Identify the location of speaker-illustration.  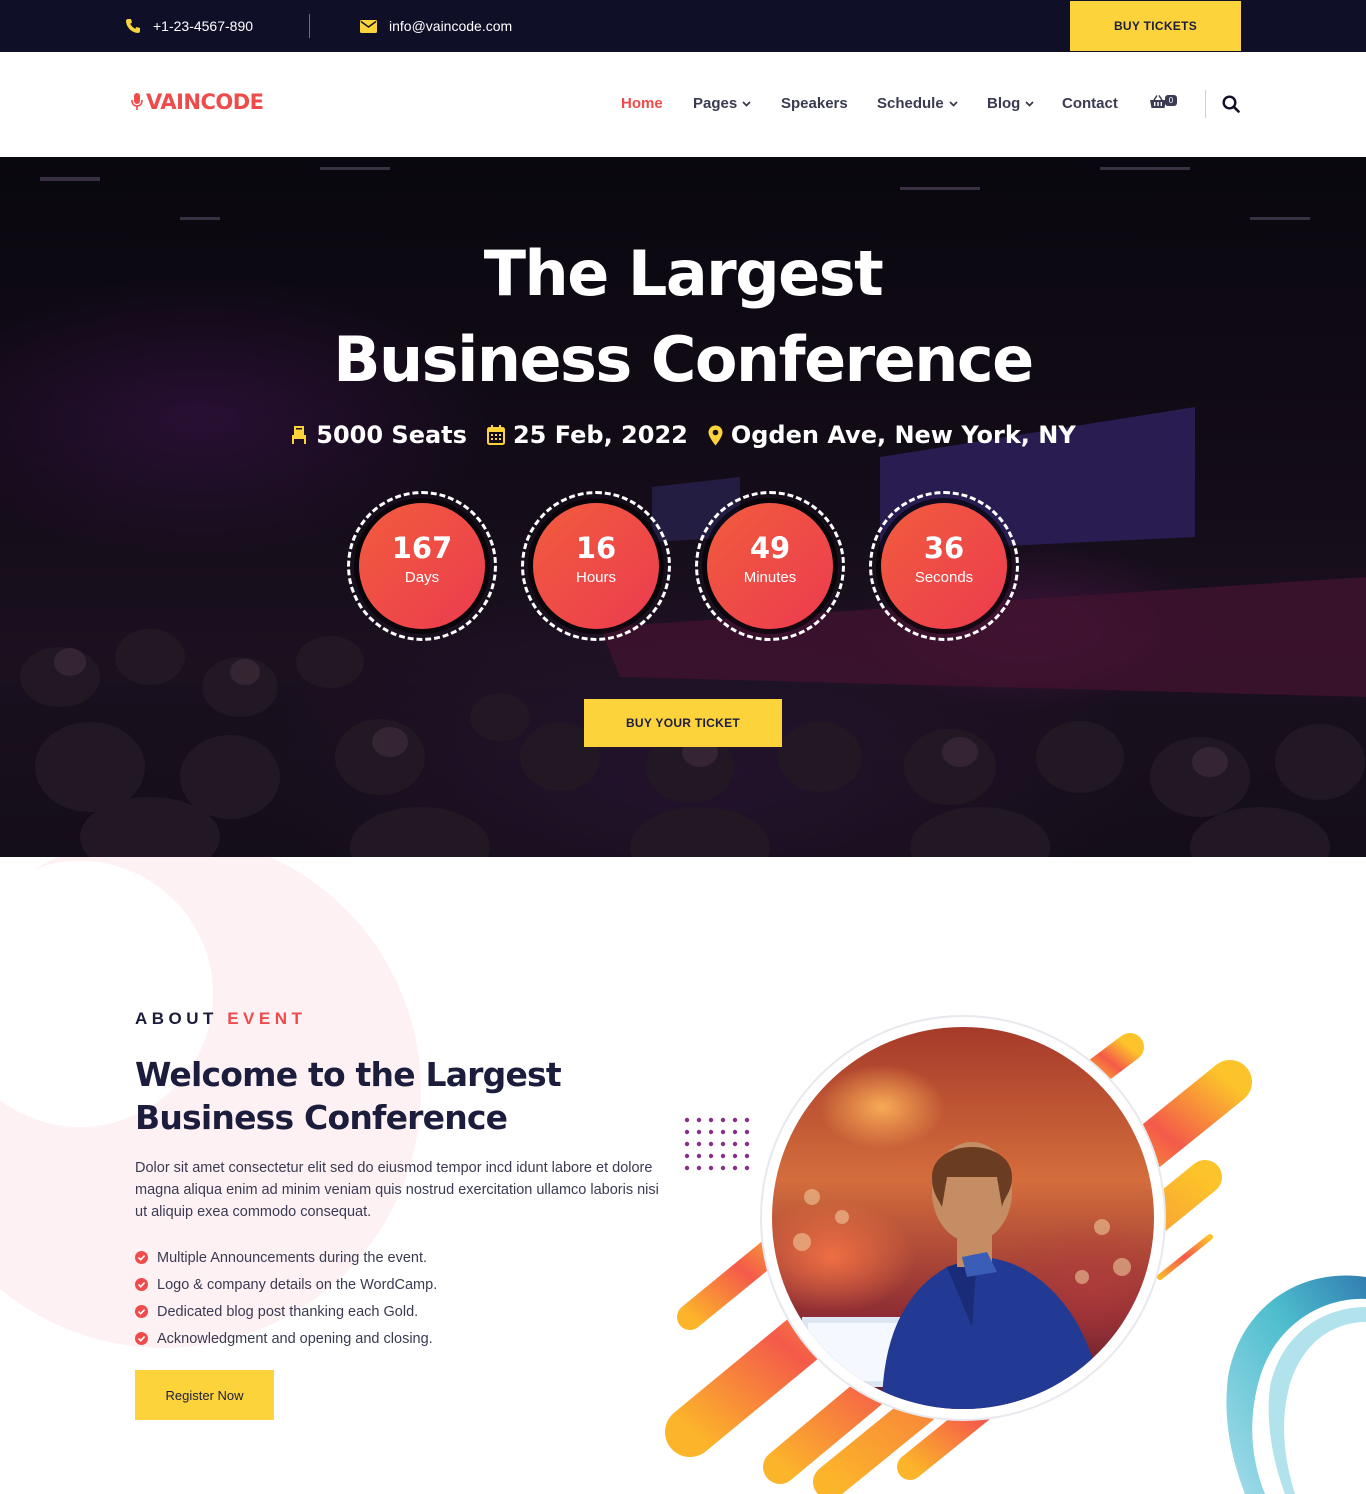
(962, 1275).